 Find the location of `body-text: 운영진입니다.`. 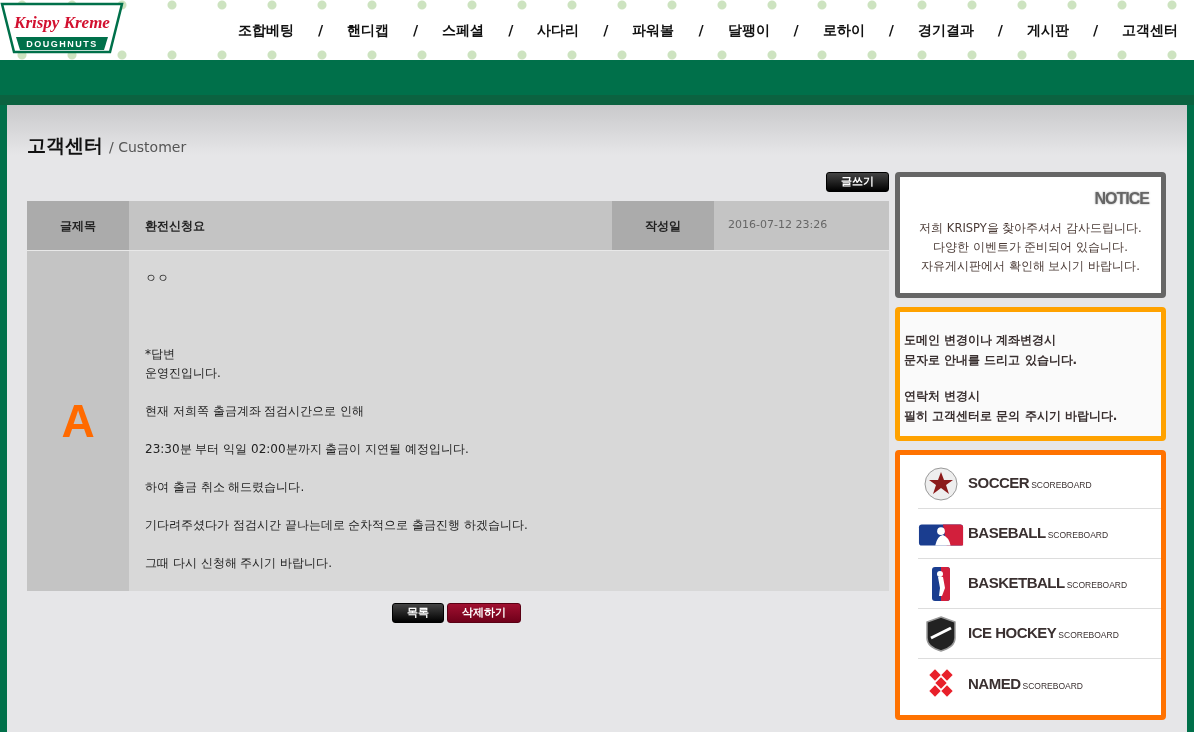

body-text: 운영진입니다. is located at coordinates (183, 373).